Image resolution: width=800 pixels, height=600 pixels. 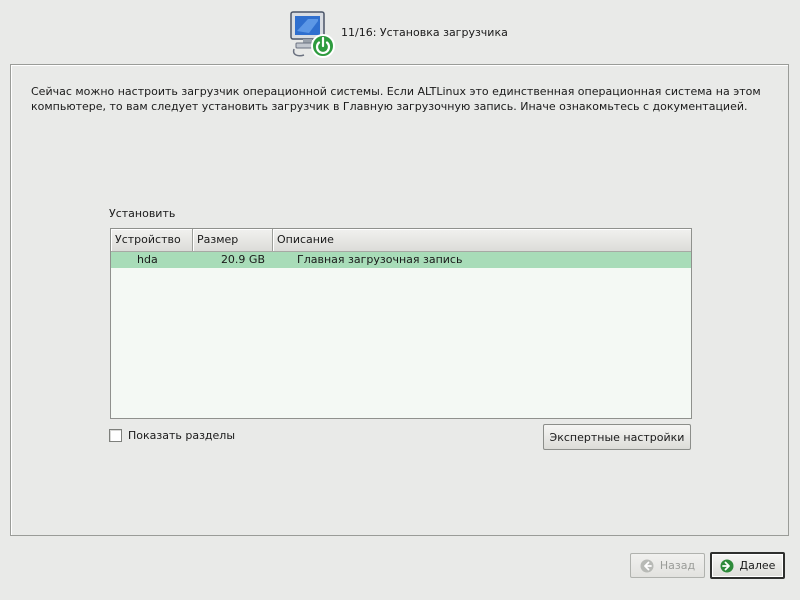 What do you see at coordinates (142, 213) in the screenshot?
I see `install-label: Установить` at bounding box center [142, 213].